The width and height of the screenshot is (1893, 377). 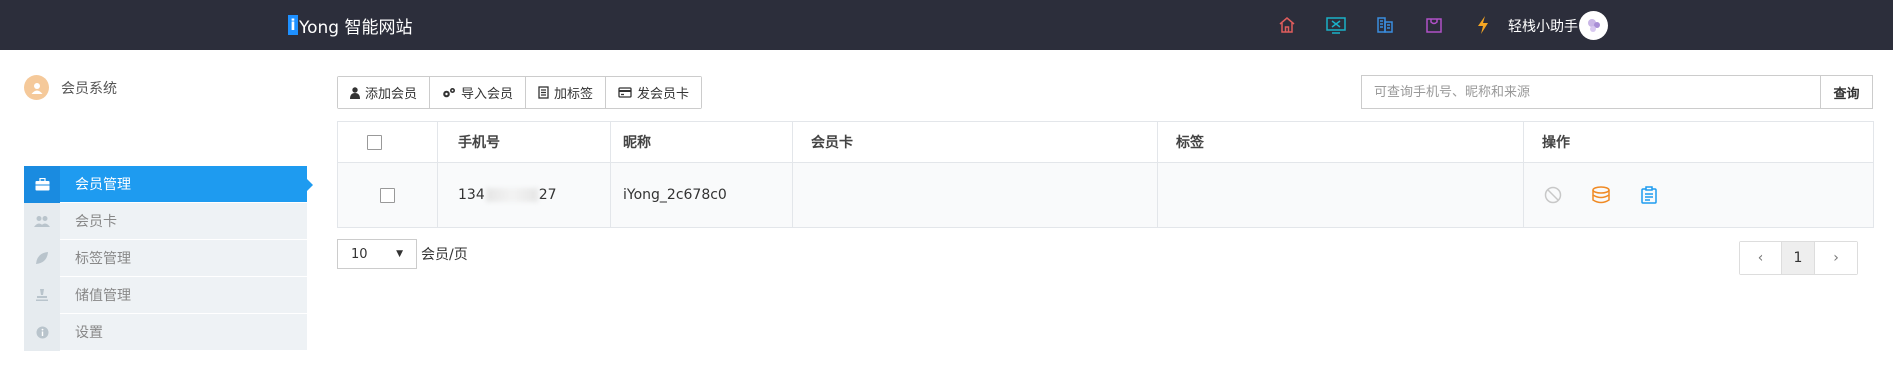 What do you see at coordinates (42, 332) in the screenshot?
I see `info-icon` at bounding box center [42, 332].